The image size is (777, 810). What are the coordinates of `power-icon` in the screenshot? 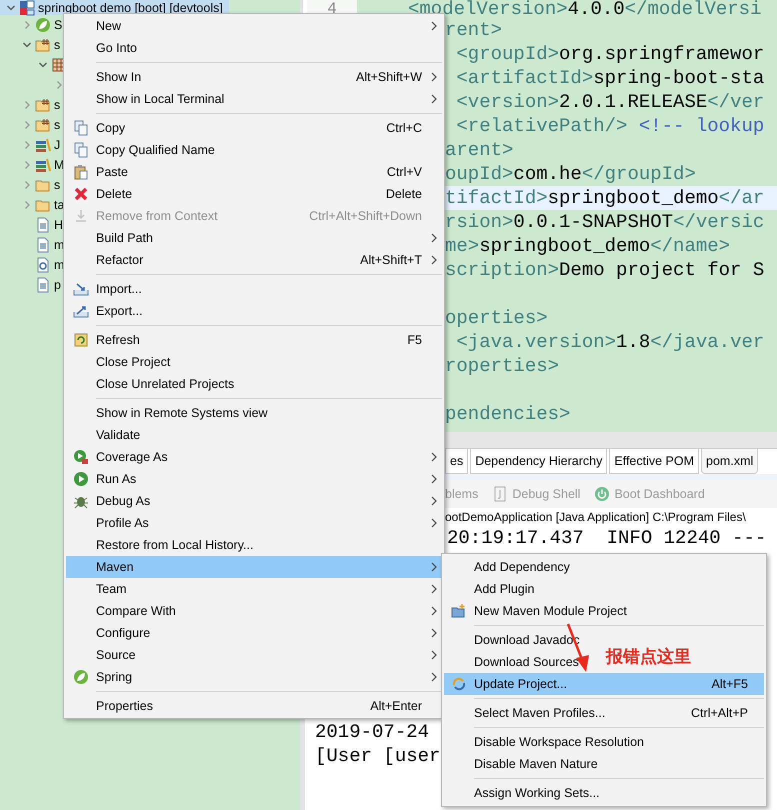 It's located at (602, 494).